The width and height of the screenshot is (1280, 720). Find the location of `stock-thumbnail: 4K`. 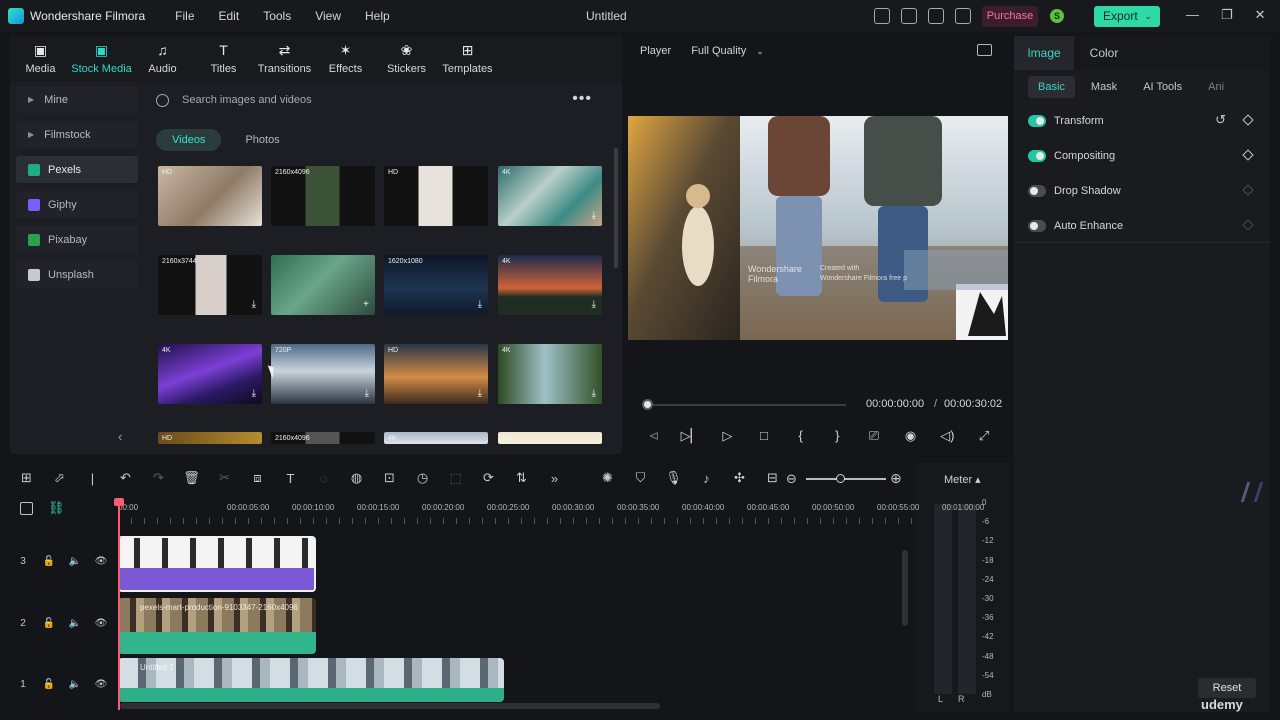

stock-thumbnail: 4K is located at coordinates (436, 438).